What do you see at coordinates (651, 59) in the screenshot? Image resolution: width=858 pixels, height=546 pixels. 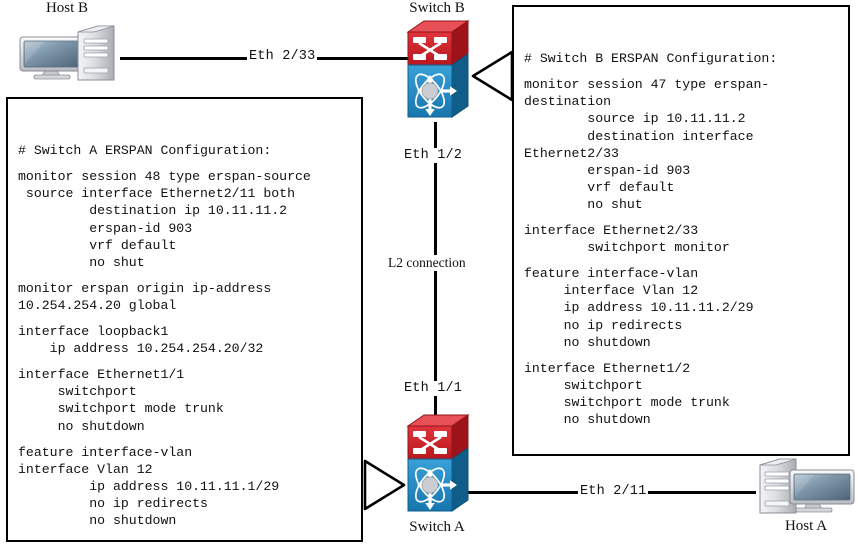 I see `config-switch-b-line-0: # Switch B ERSPAN Configuration:` at bounding box center [651, 59].